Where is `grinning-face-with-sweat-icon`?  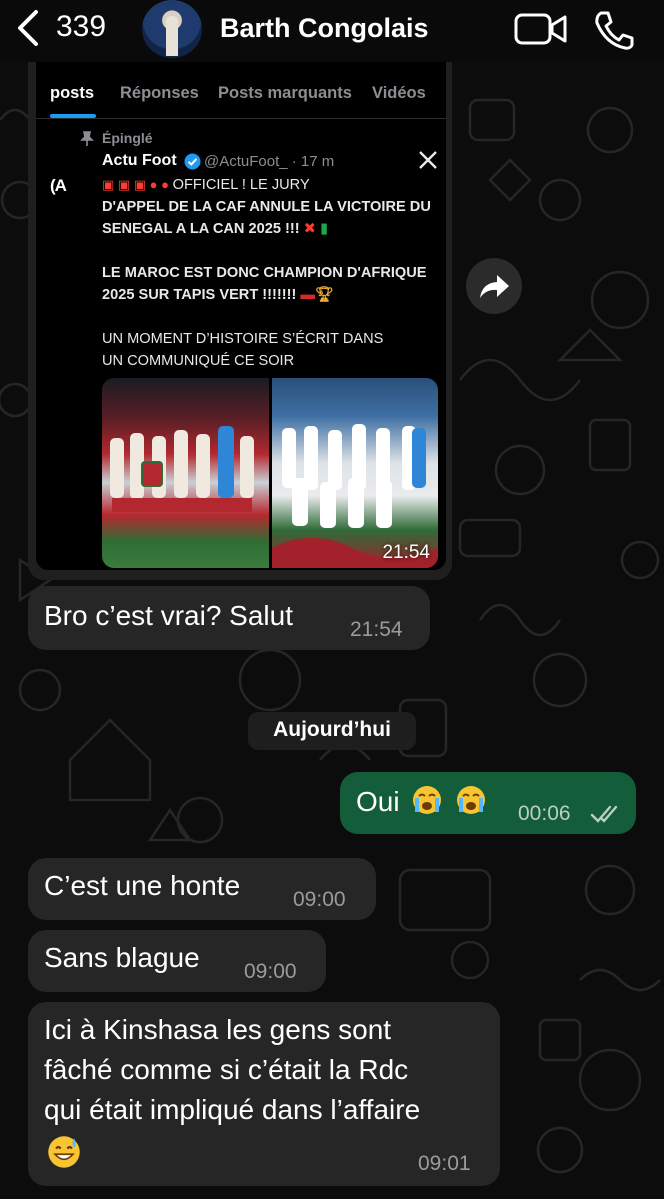
grinning-face-with-sweat-icon is located at coordinates (64, 1152).